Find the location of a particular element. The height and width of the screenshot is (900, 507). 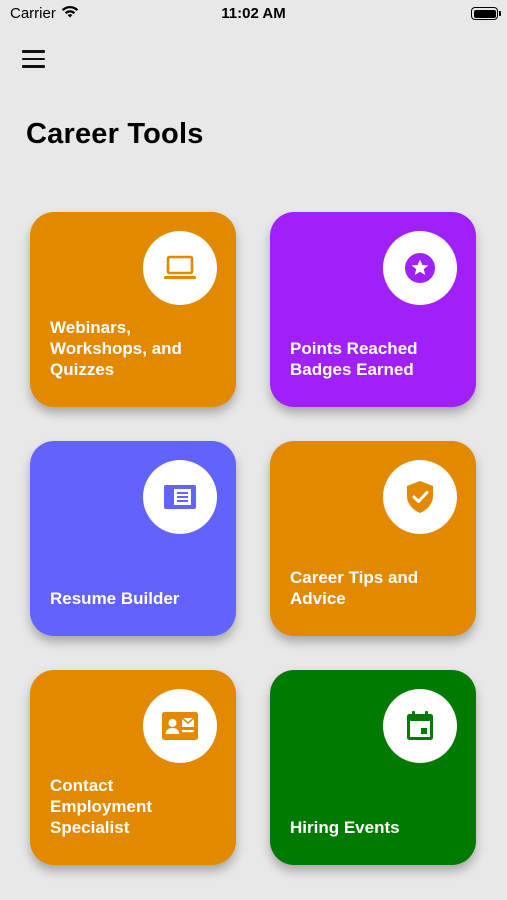

tile-resume-builder: Resume Builder is located at coordinates (133, 538).